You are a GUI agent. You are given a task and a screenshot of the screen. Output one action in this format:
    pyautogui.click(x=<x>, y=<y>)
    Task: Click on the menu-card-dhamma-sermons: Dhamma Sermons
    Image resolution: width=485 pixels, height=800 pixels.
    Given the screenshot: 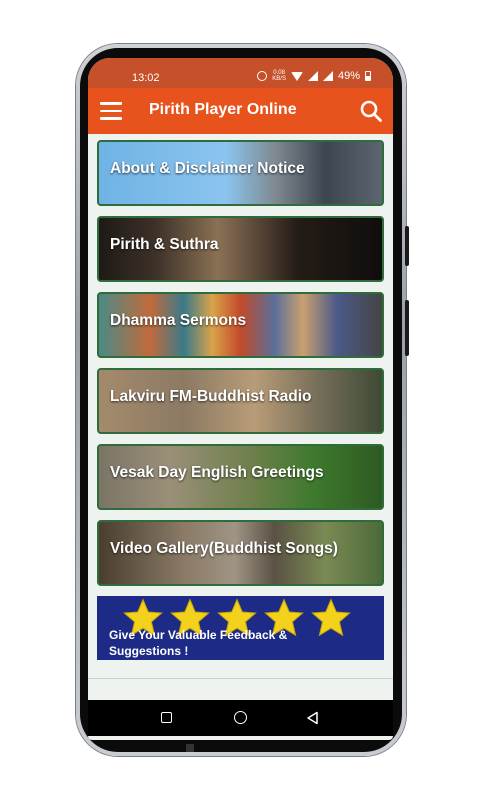 What is the action you would take?
    pyautogui.click(x=240, y=325)
    